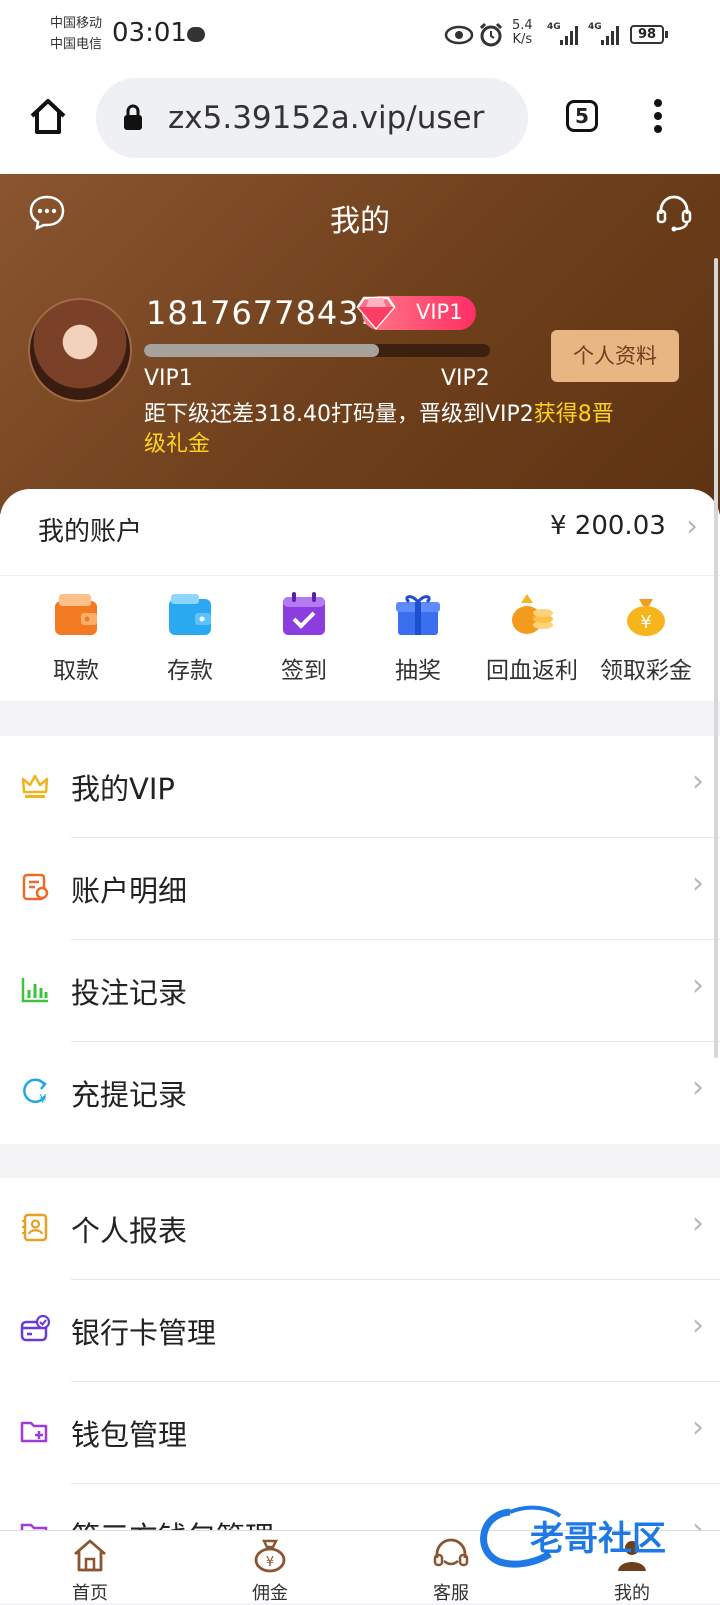  I want to click on quick-action-label: 签到, so click(304, 671).